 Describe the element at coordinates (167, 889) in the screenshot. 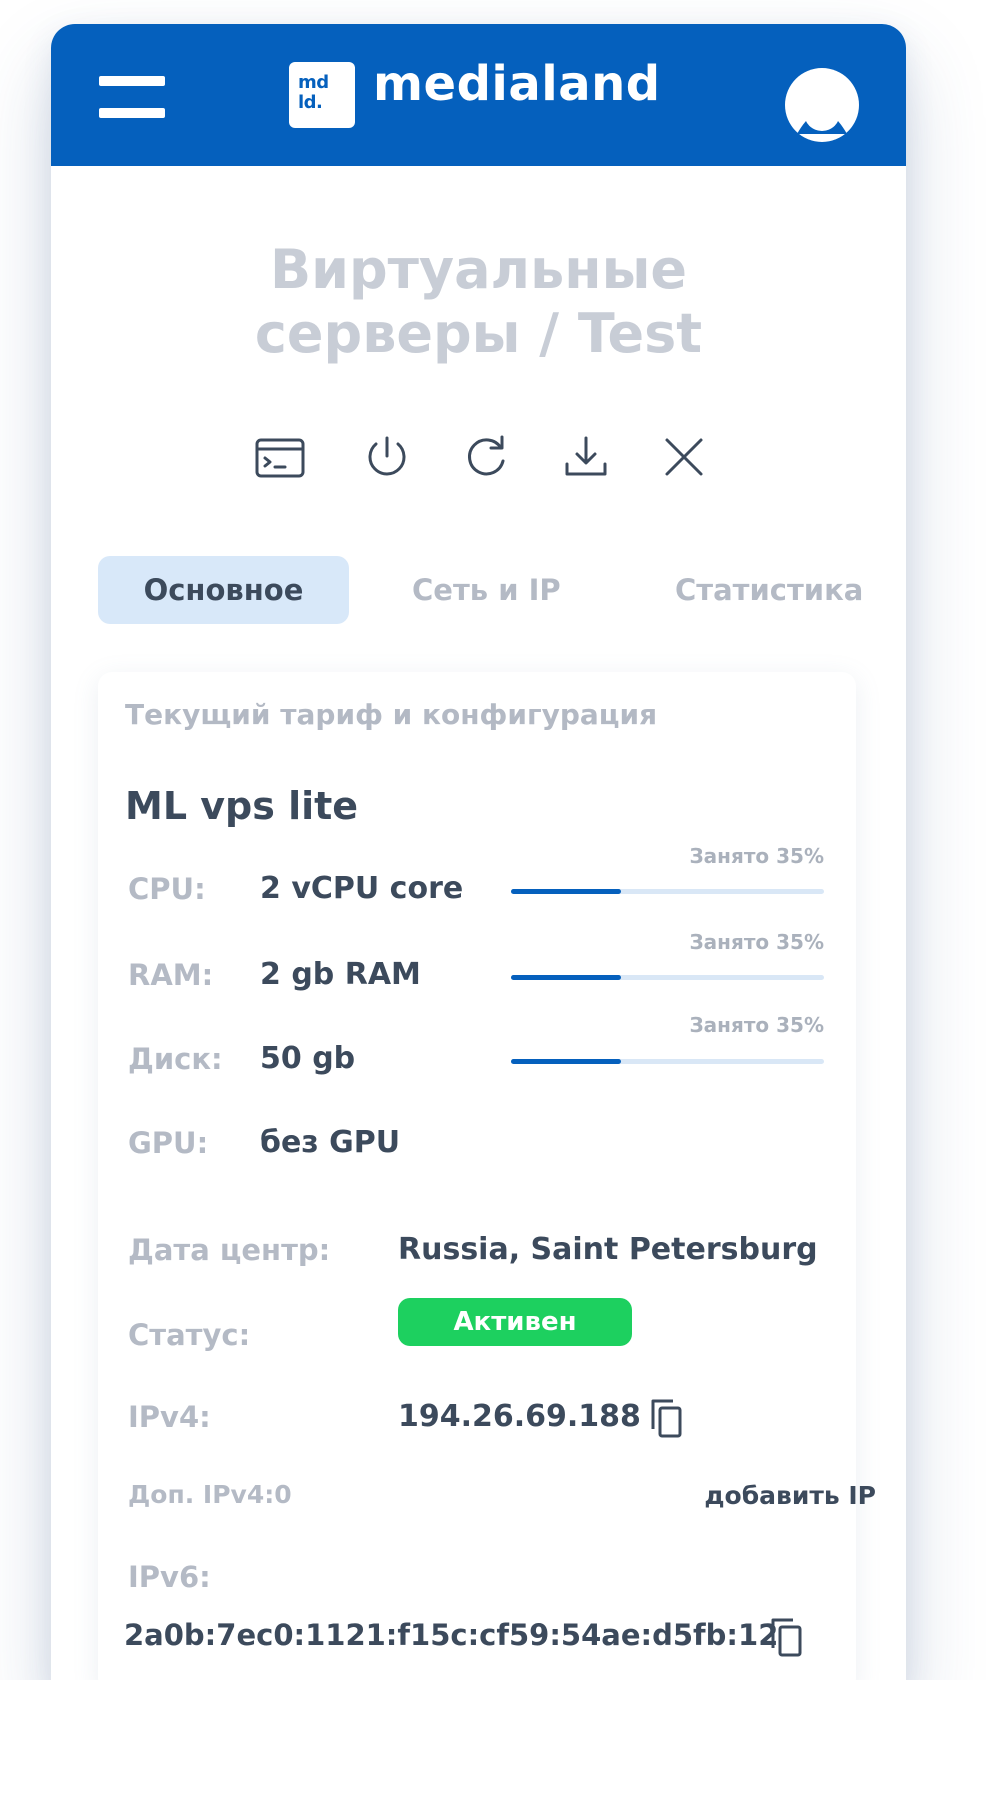

I see `cpu-label: CPU:` at that location.